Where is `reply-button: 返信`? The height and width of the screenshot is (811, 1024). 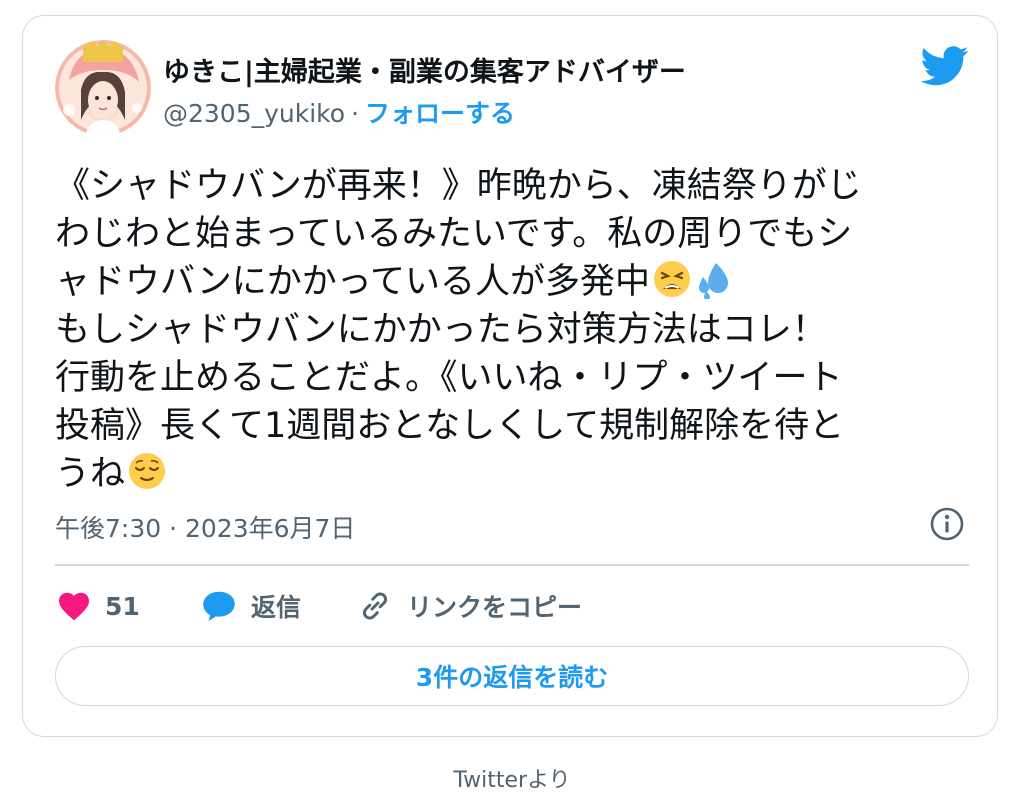 reply-button: 返信 is located at coordinates (251, 606).